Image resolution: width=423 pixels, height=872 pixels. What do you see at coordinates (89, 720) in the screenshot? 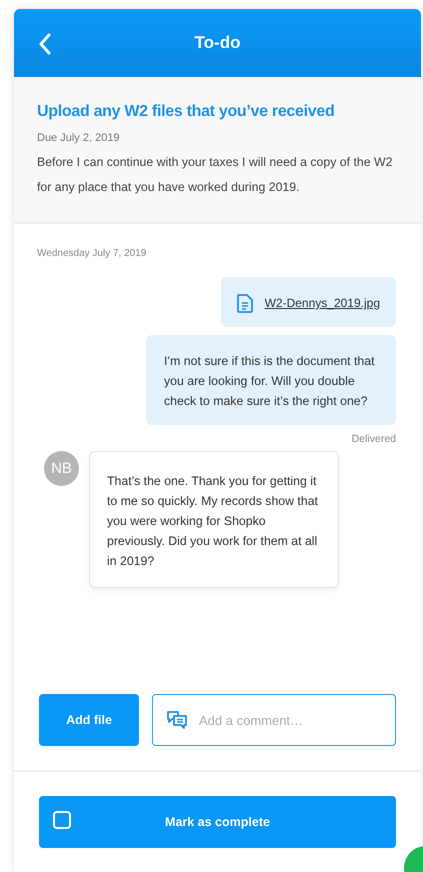
I see `add-file-button: Add file` at bounding box center [89, 720].